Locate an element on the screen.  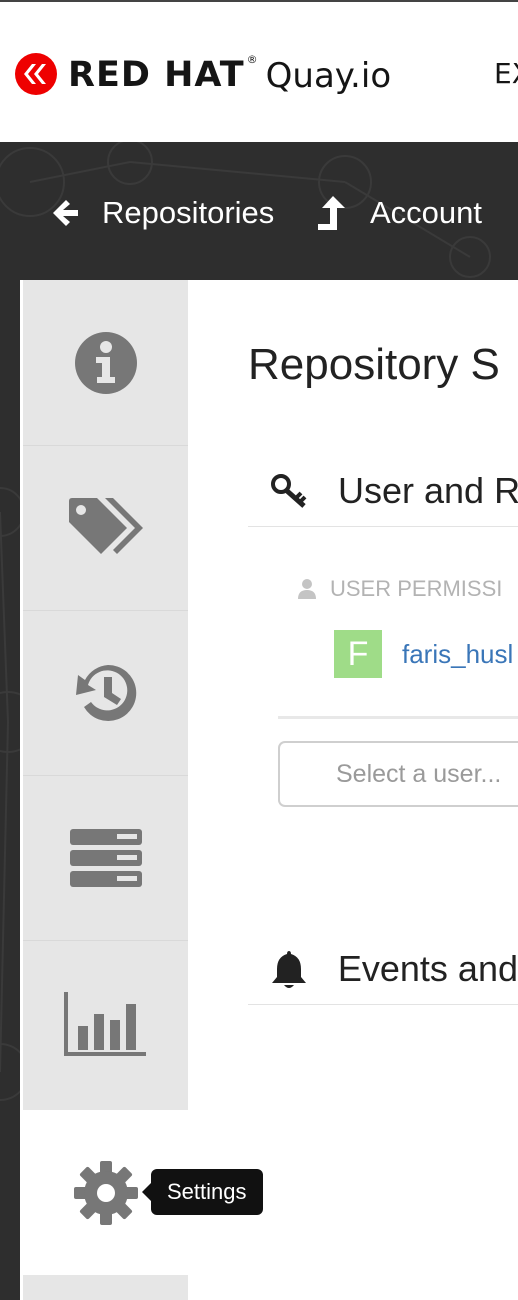
tags-icon is located at coordinates (105, 525).